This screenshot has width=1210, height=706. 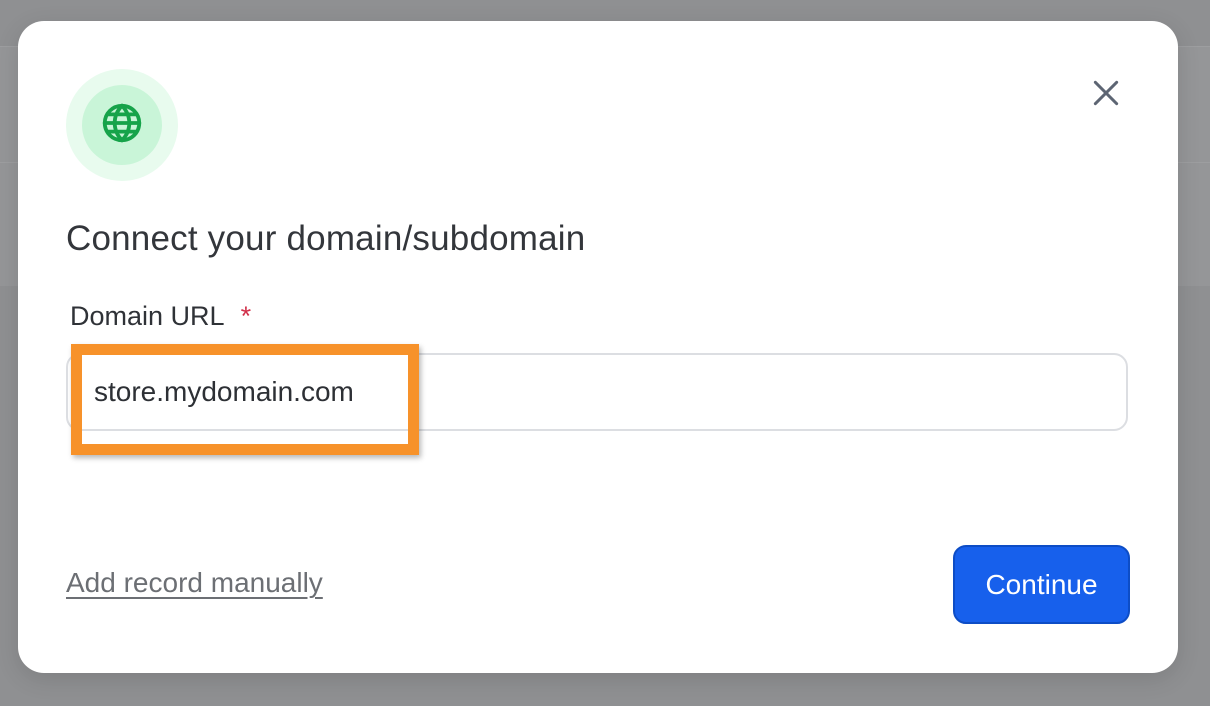 I want to click on domain-url-input-value: store.mydomain.com, so click(x=224, y=392).